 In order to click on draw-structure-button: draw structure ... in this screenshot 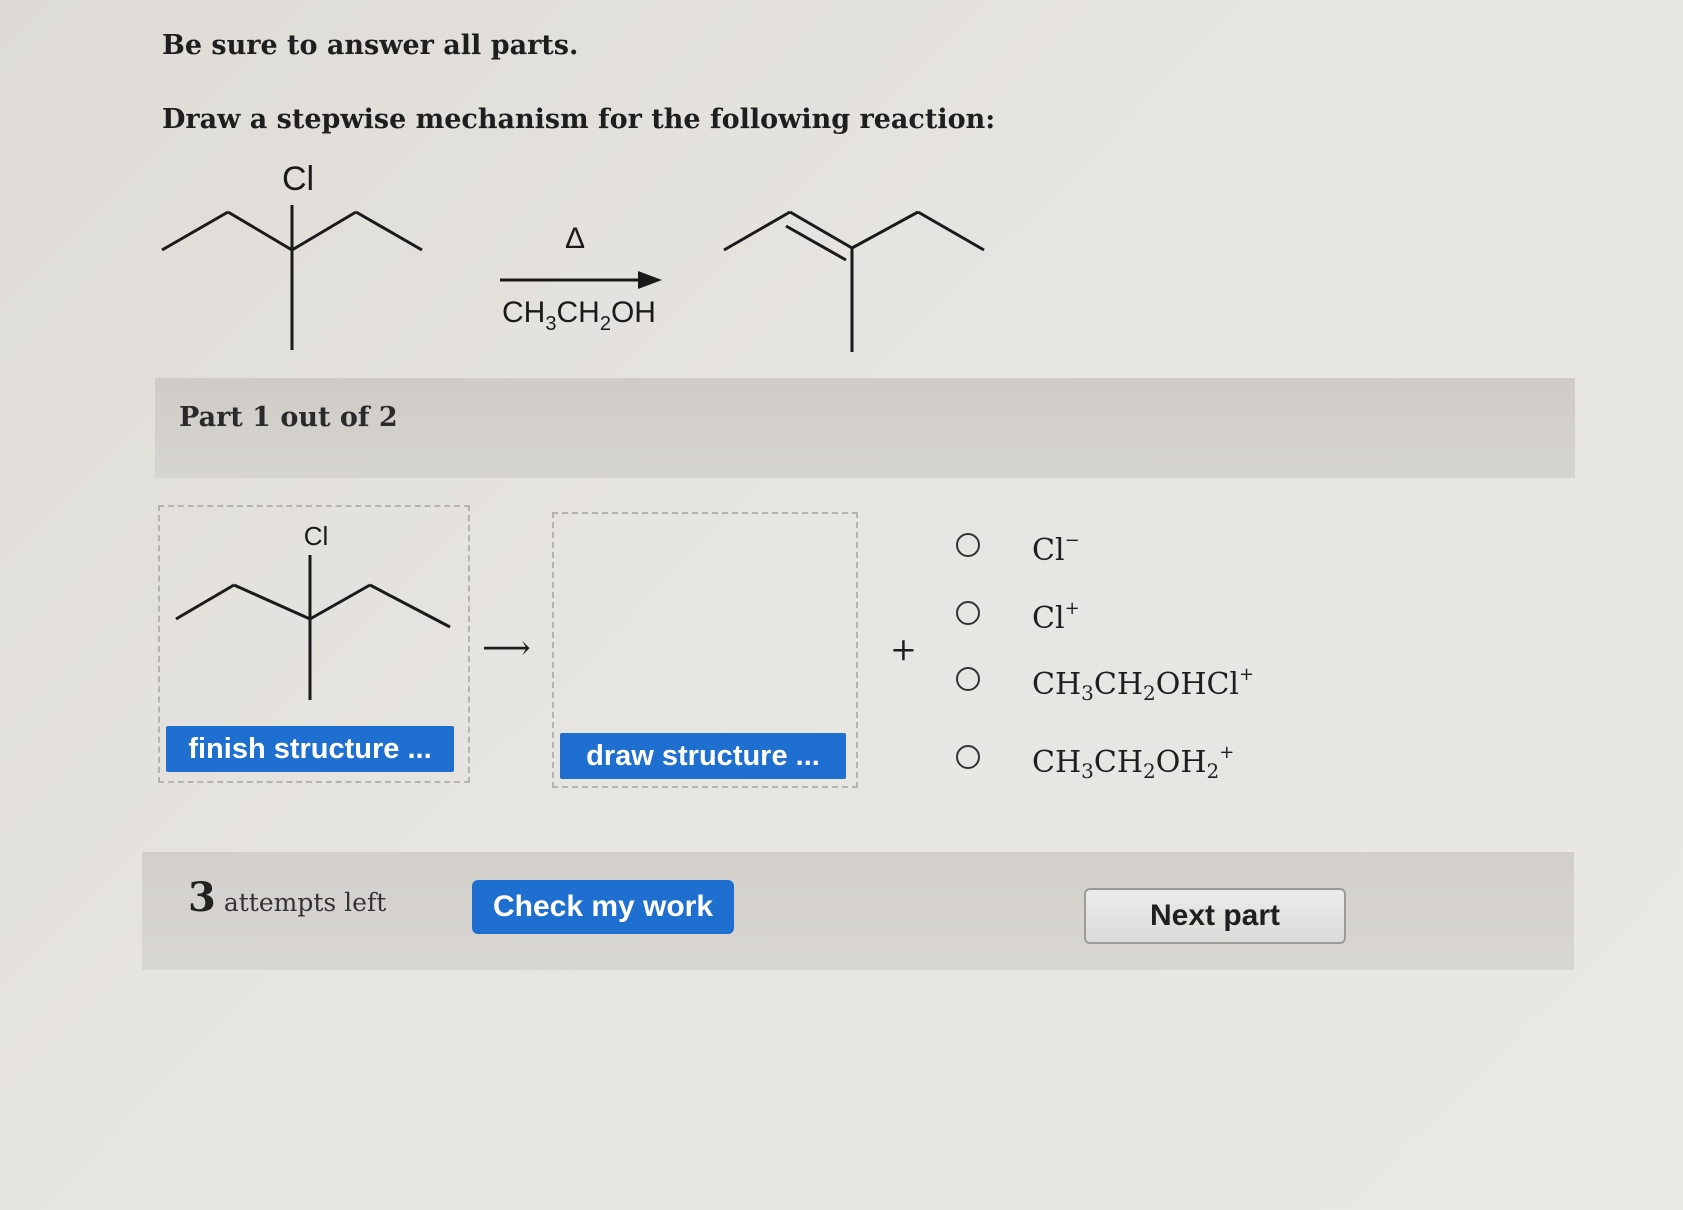, I will do `click(703, 756)`.